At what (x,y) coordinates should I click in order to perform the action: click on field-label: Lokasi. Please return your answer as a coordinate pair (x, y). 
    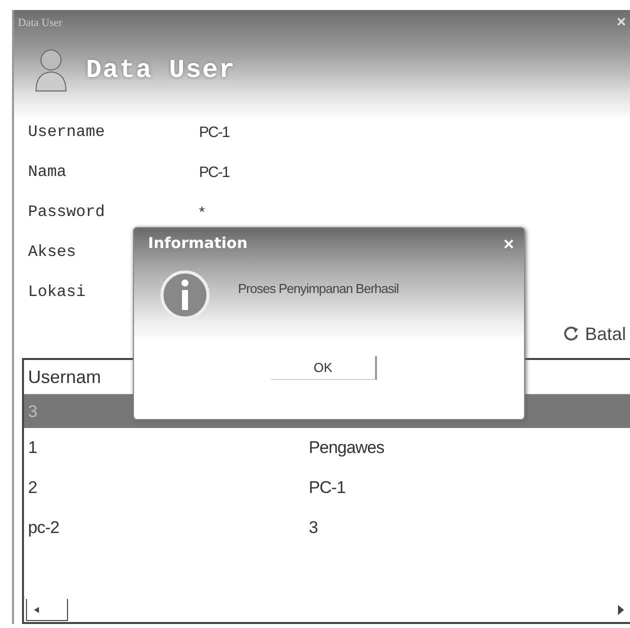
    Looking at the image, I should click on (57, 292).